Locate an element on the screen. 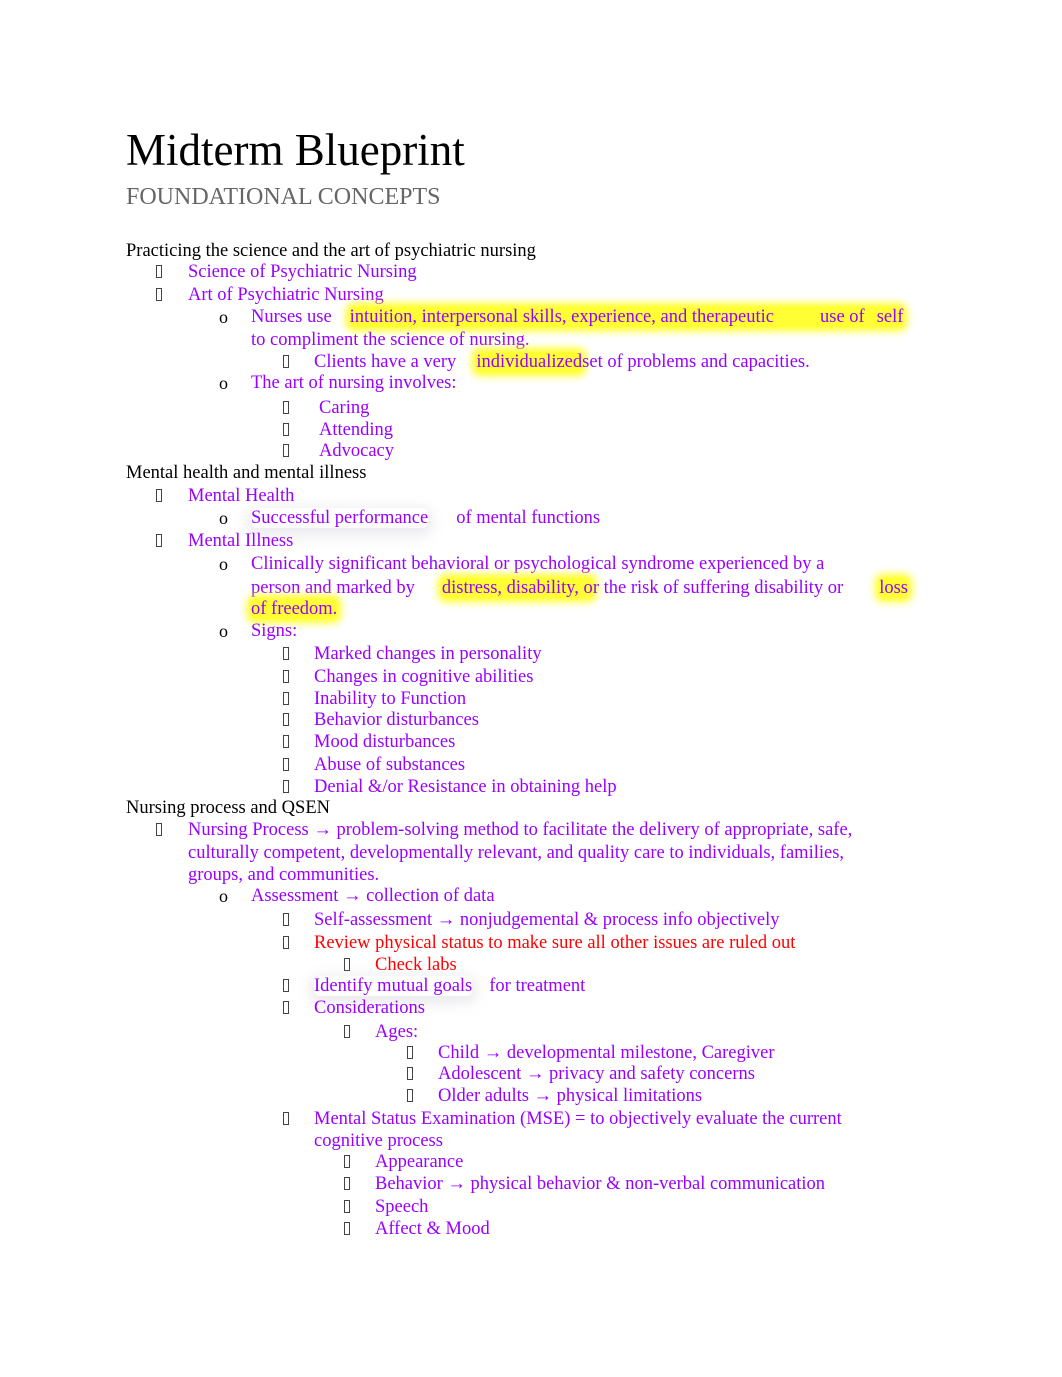 The width and height of the screenshot is (1062, 1377). highlighted-text: of freedom. is located at coordinates (294, 609).